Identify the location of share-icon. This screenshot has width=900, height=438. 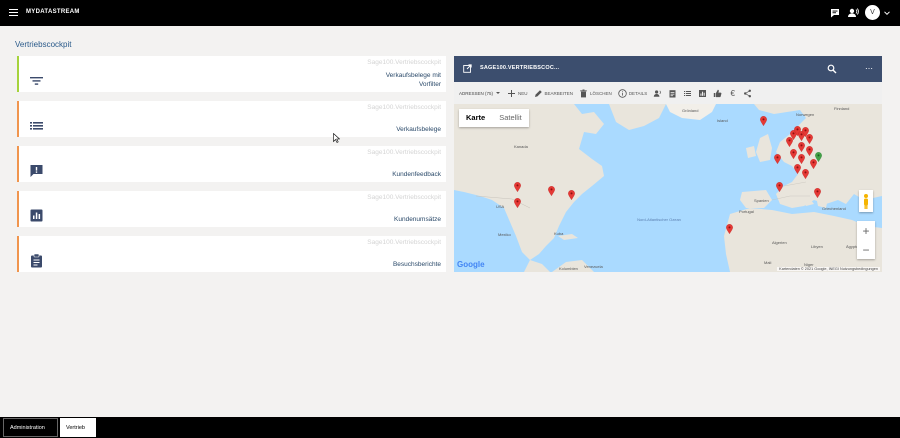
(747, 93).